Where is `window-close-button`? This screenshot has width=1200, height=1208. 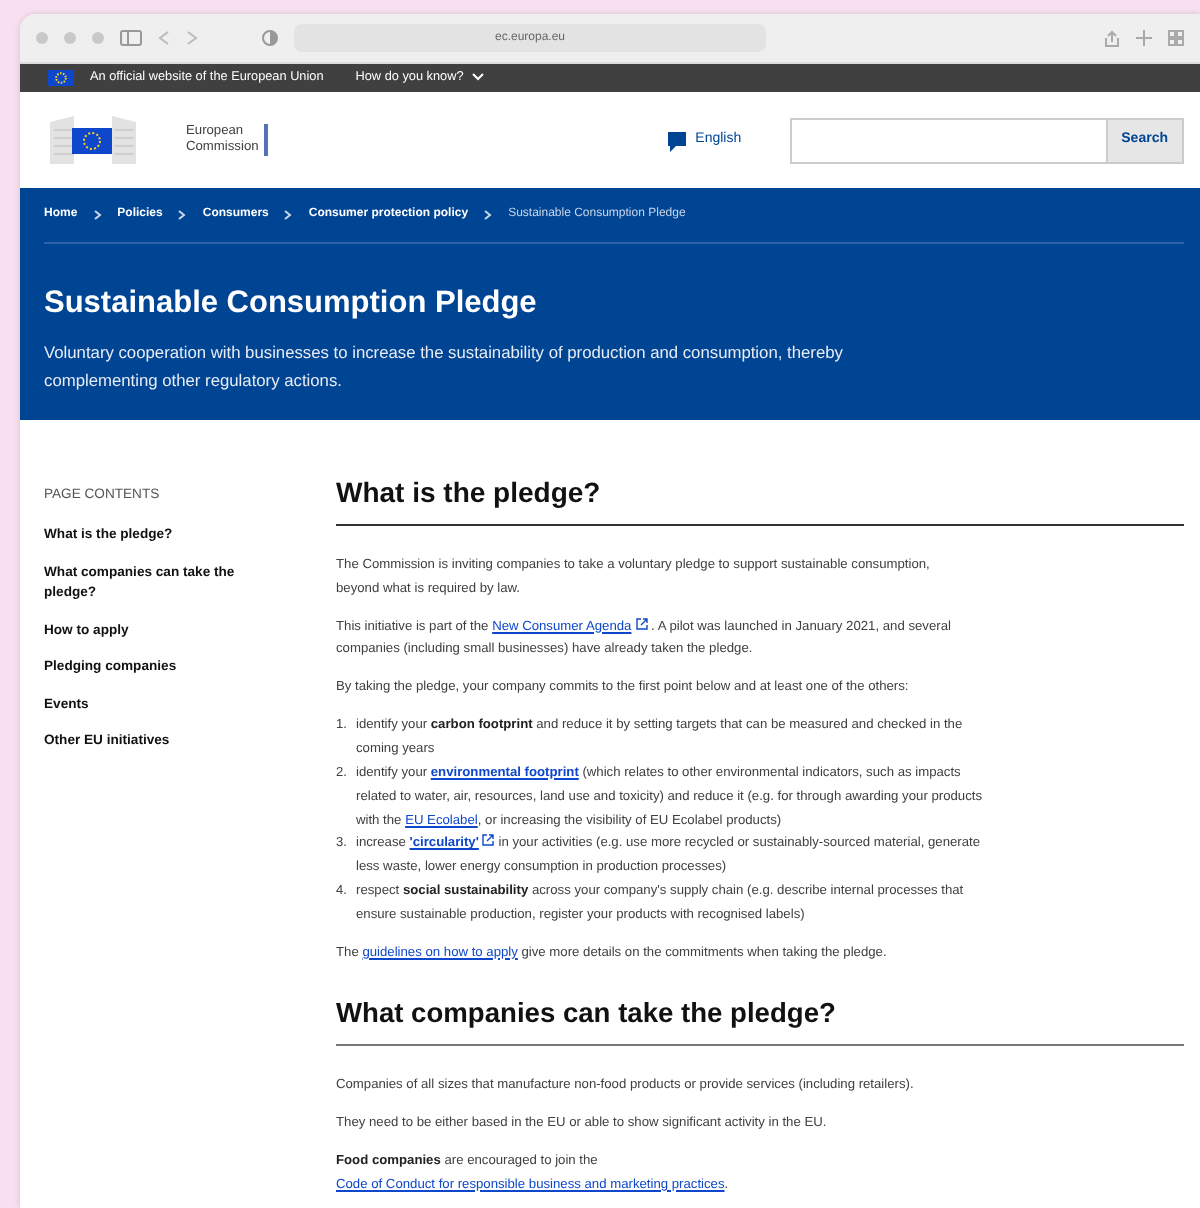 window-close-button is located at coordinates (42, 38).